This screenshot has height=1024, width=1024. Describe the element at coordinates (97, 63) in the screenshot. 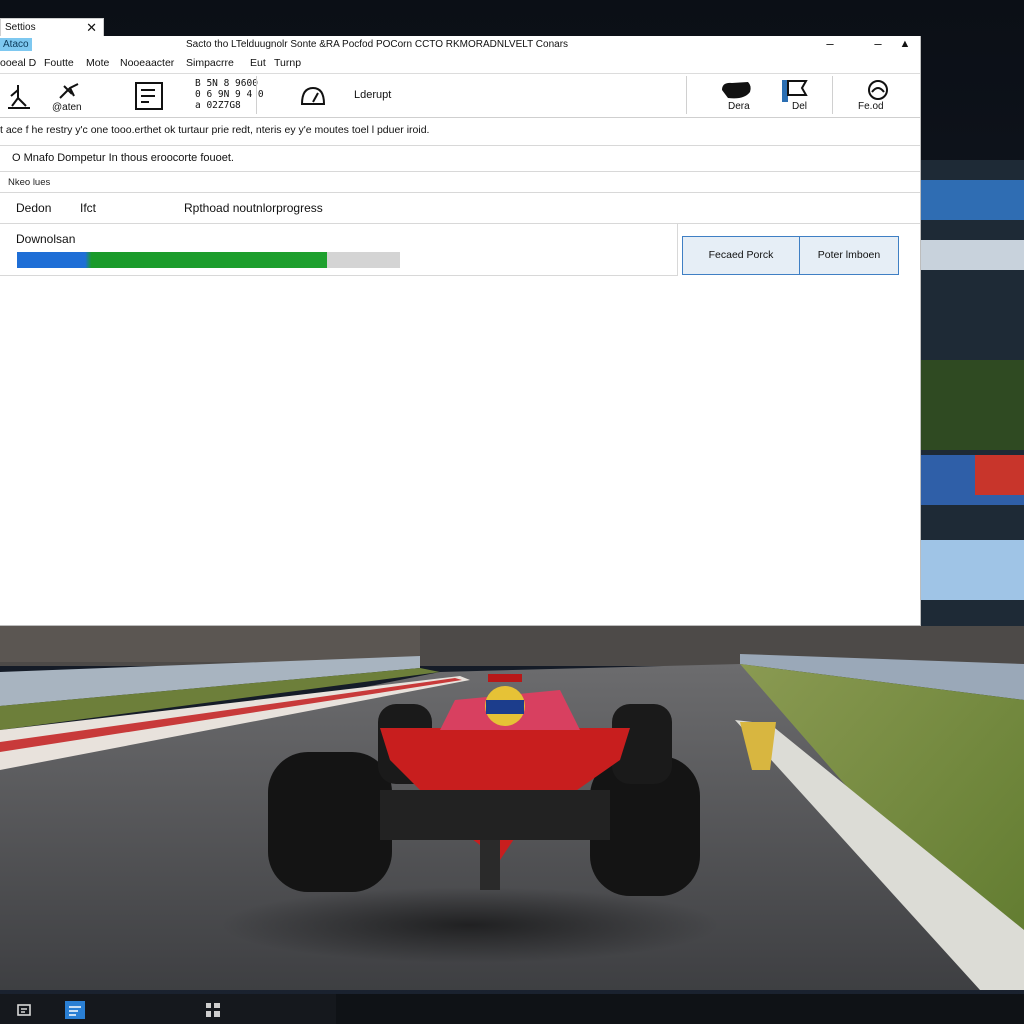

I see `menu-item-mode: Mote` at that location.